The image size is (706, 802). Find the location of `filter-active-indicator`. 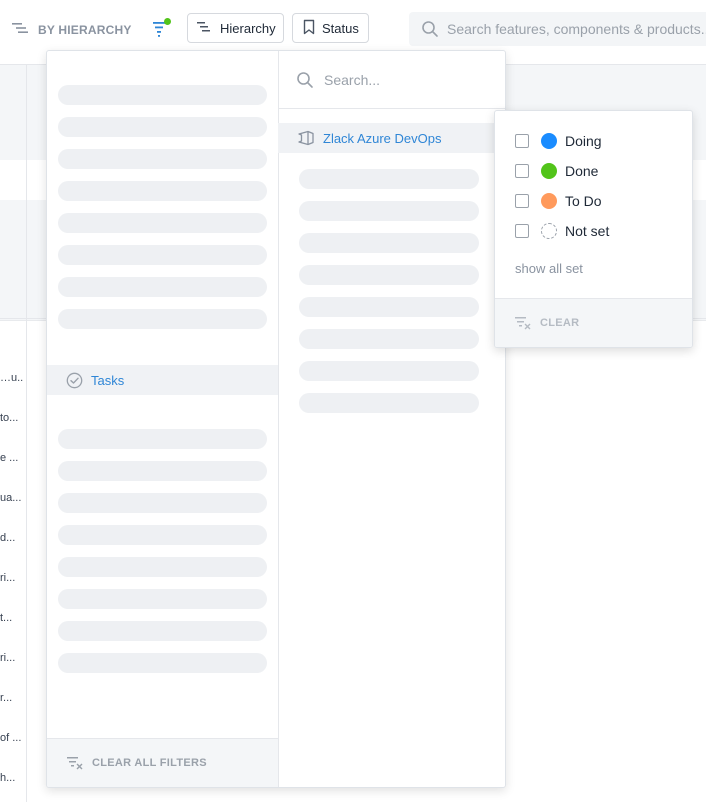

filter-active-indicator is located at coordinates (167, 21).